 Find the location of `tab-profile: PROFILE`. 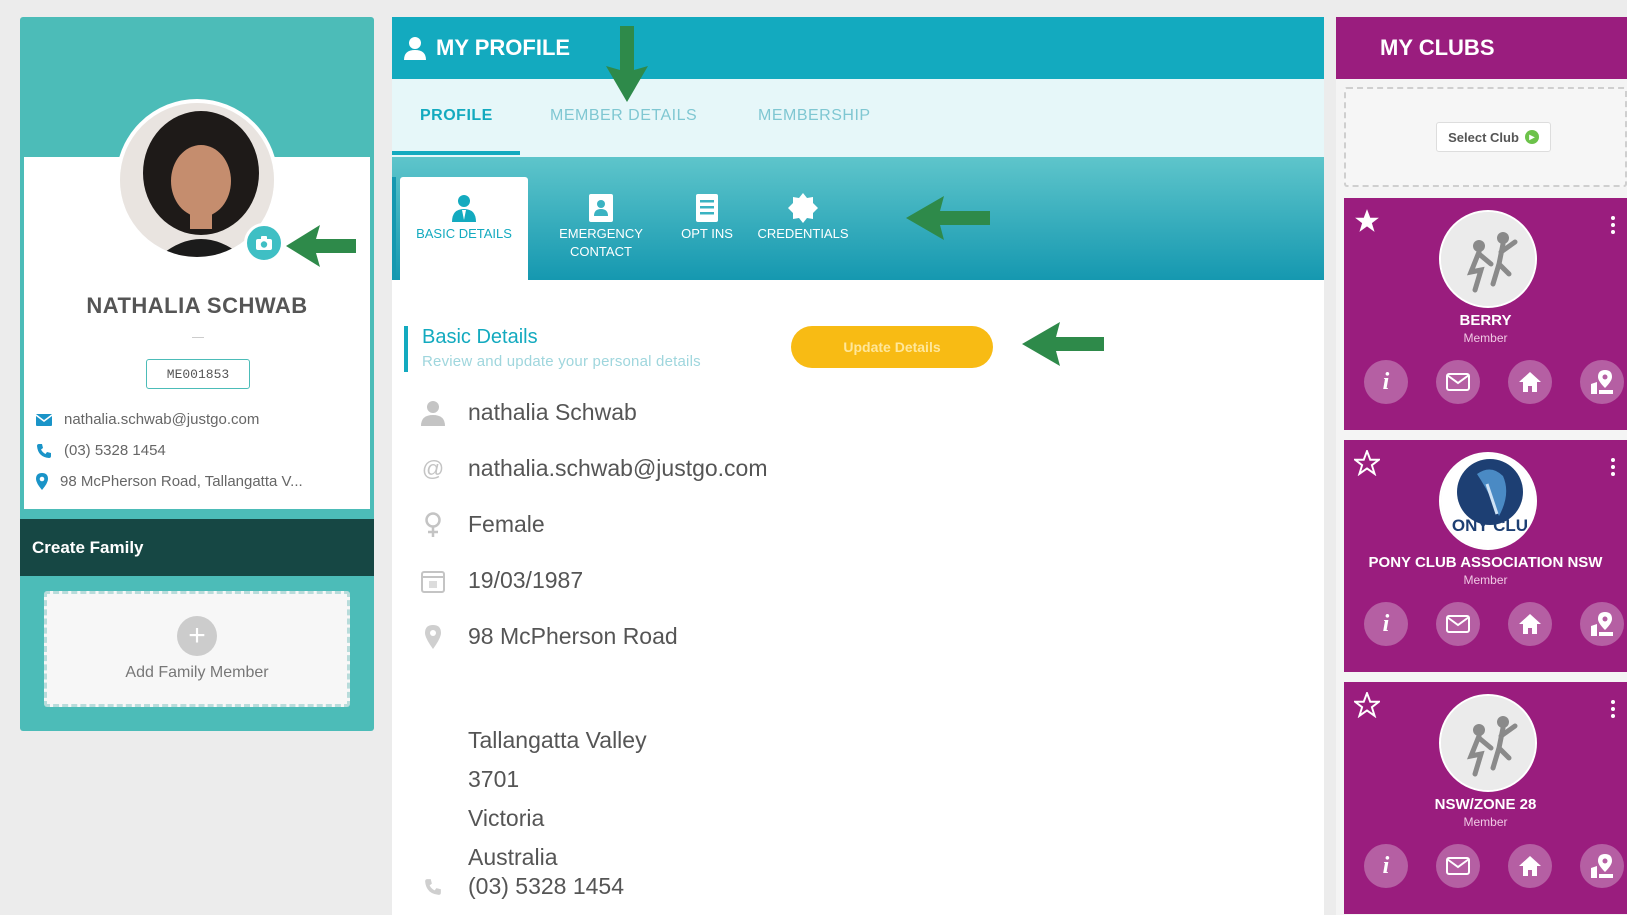

tab-profile: PROFILE is located at coordinates (456, 116).